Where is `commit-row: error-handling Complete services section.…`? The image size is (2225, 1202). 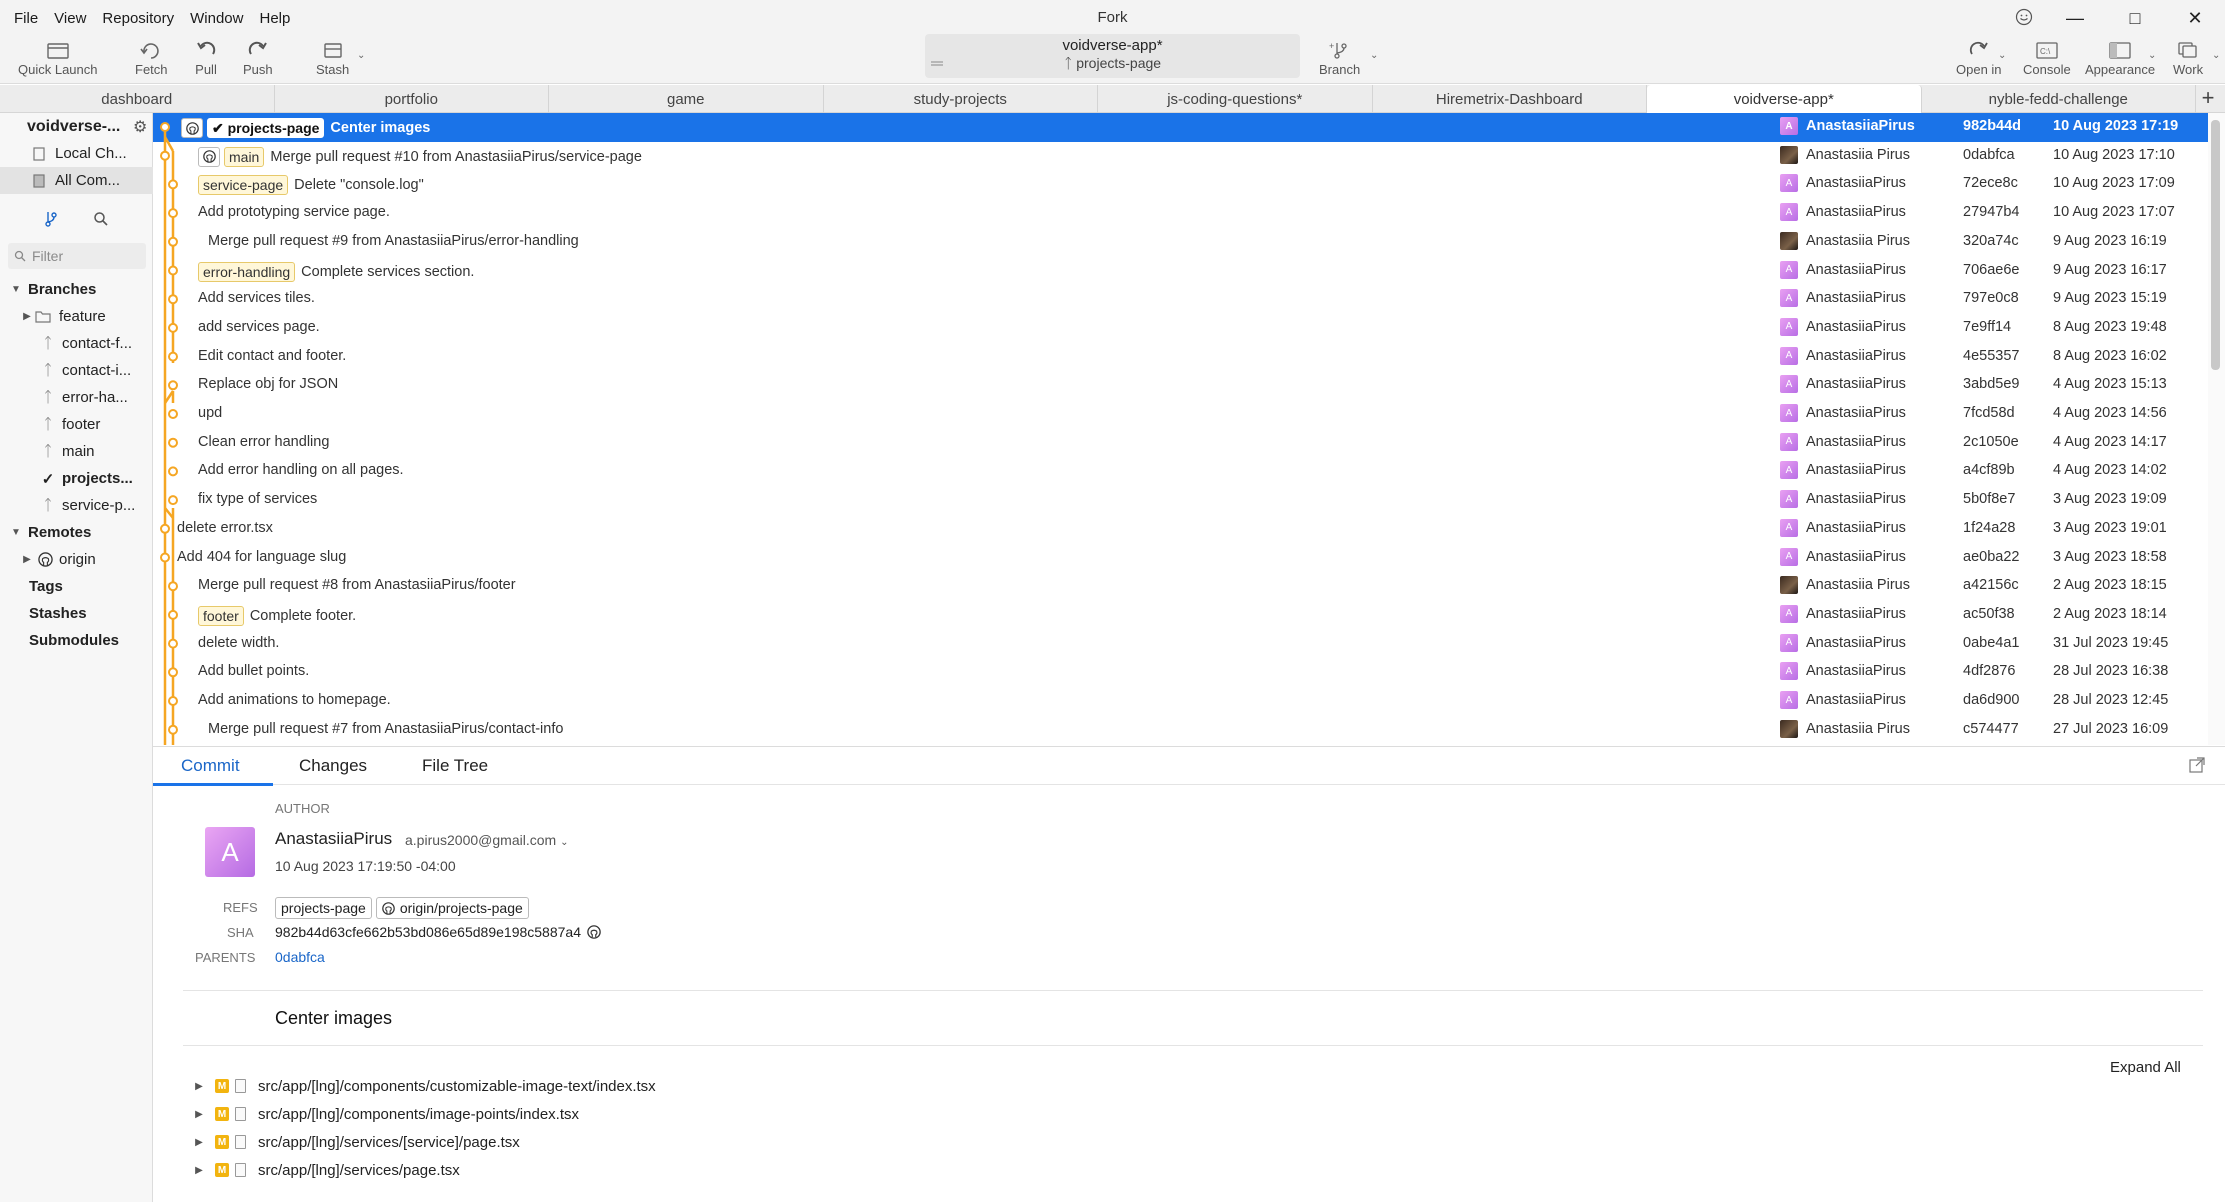
commit-row: error-handling Complete services section.… is located at coordinates (1180, 271).